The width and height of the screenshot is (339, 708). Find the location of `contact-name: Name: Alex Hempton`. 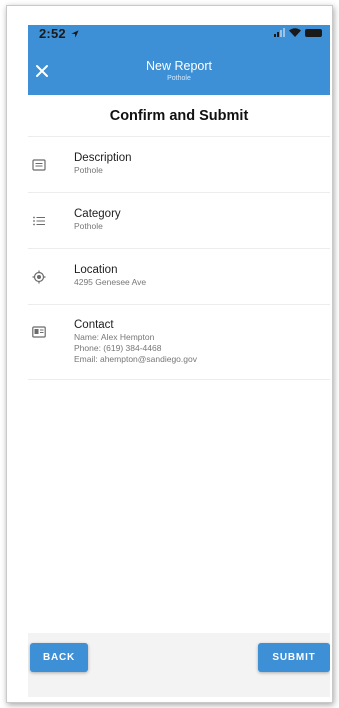

contact-name: Name: Alex Hempton is located at coordinates (114, 337).